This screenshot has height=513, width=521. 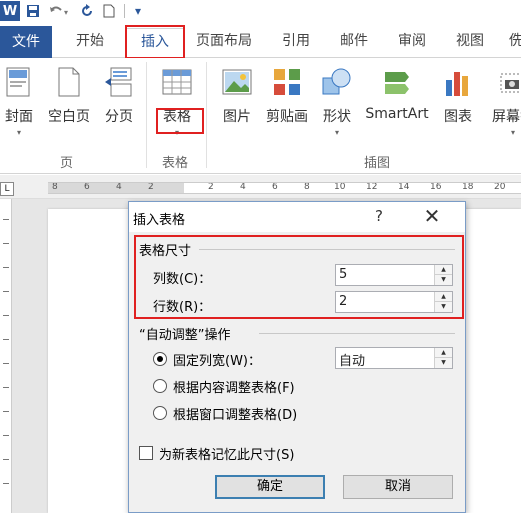 I want to click on tab-stop-selector: L, so click(x=7, y=189).